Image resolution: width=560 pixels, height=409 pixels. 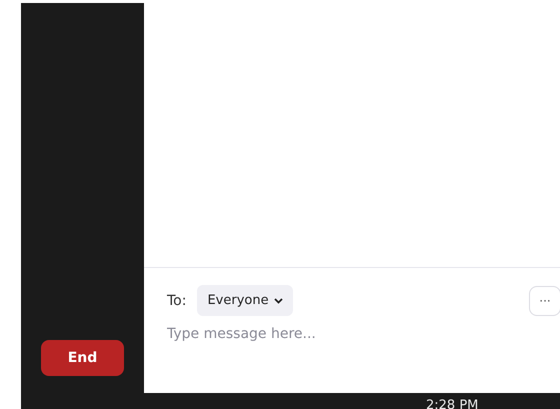 What do you see at coordinates (82, 358) in the screenshot?
I see `end-button: End` at bounding box center [82, 358].